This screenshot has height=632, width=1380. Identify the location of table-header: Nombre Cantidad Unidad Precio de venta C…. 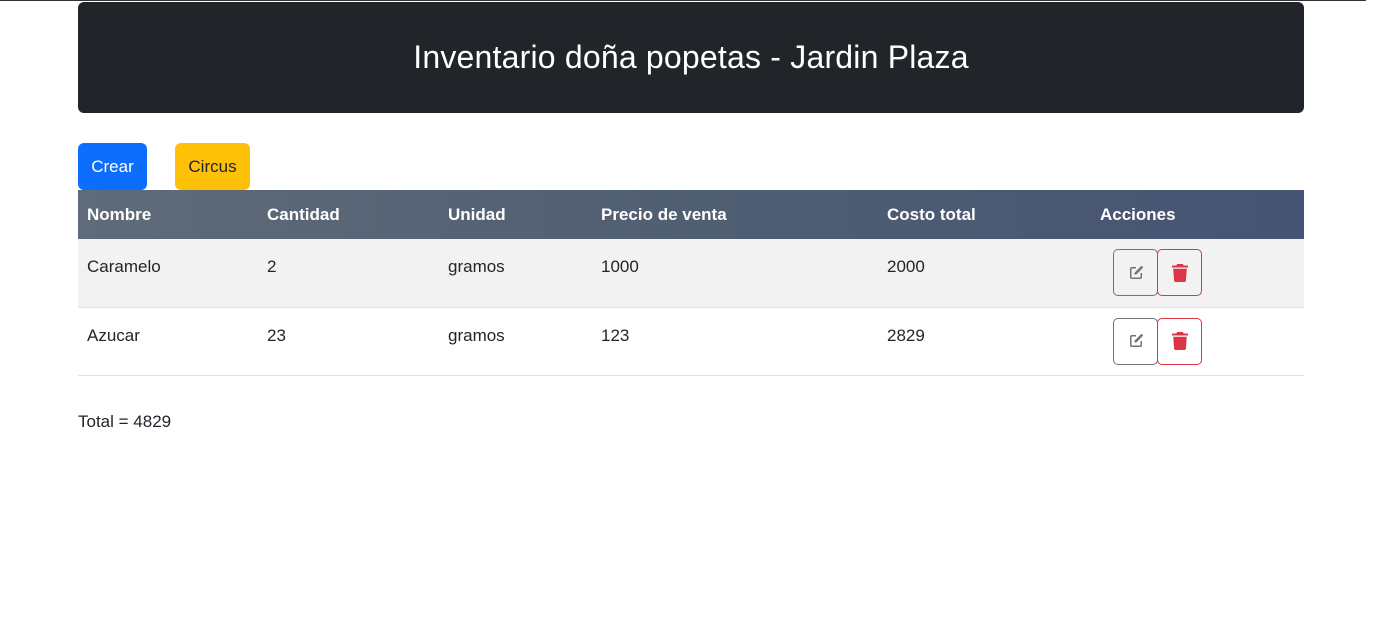
(691, 214).